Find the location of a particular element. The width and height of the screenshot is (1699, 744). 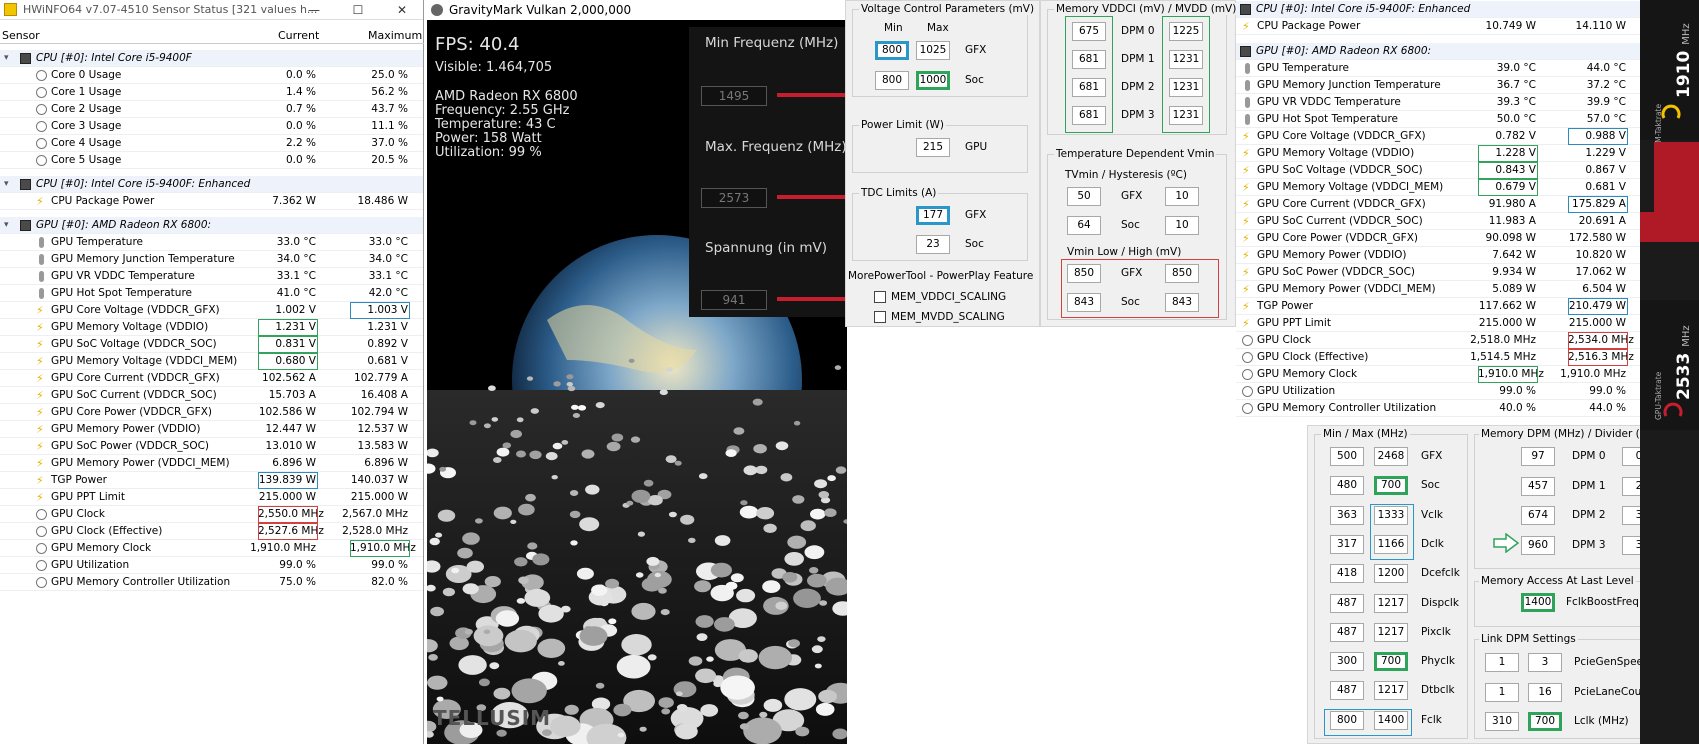

sensor-row: ⚡ TGP Power 117.662 W 210.479 W is located at coordinates (1438, 306).